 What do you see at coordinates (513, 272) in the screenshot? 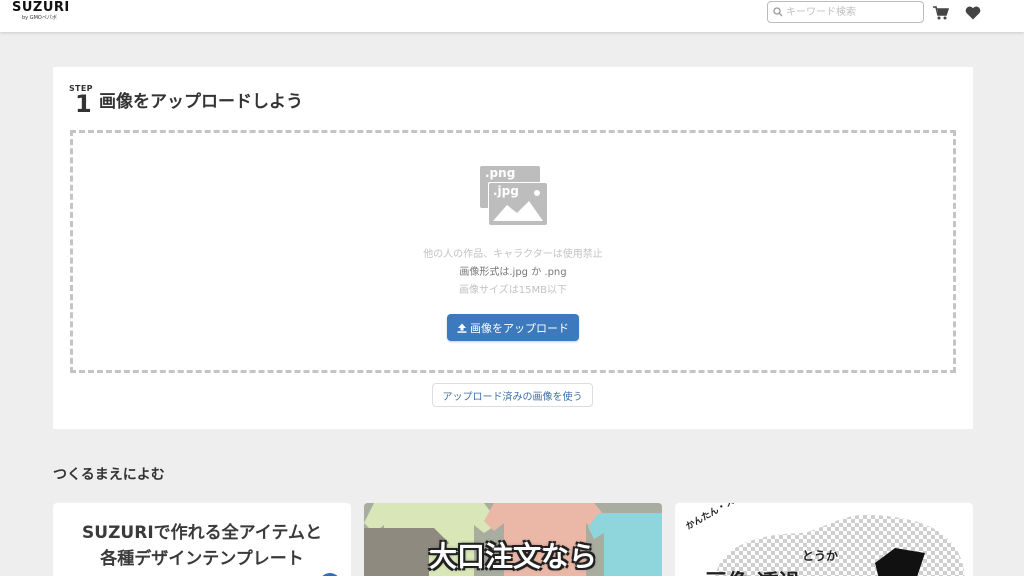
I see `format-notice: 画像形式は.jpg か .png` at bounding box center [513, 272].